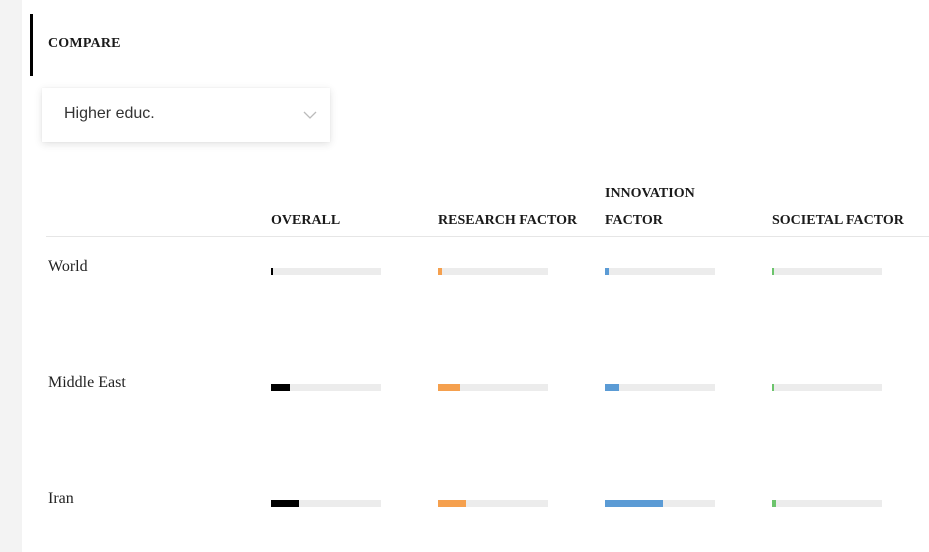  What do you see at coordinates (487, 236) in the screenshot?
I see `header-divider` at bounding box center [487, 236].